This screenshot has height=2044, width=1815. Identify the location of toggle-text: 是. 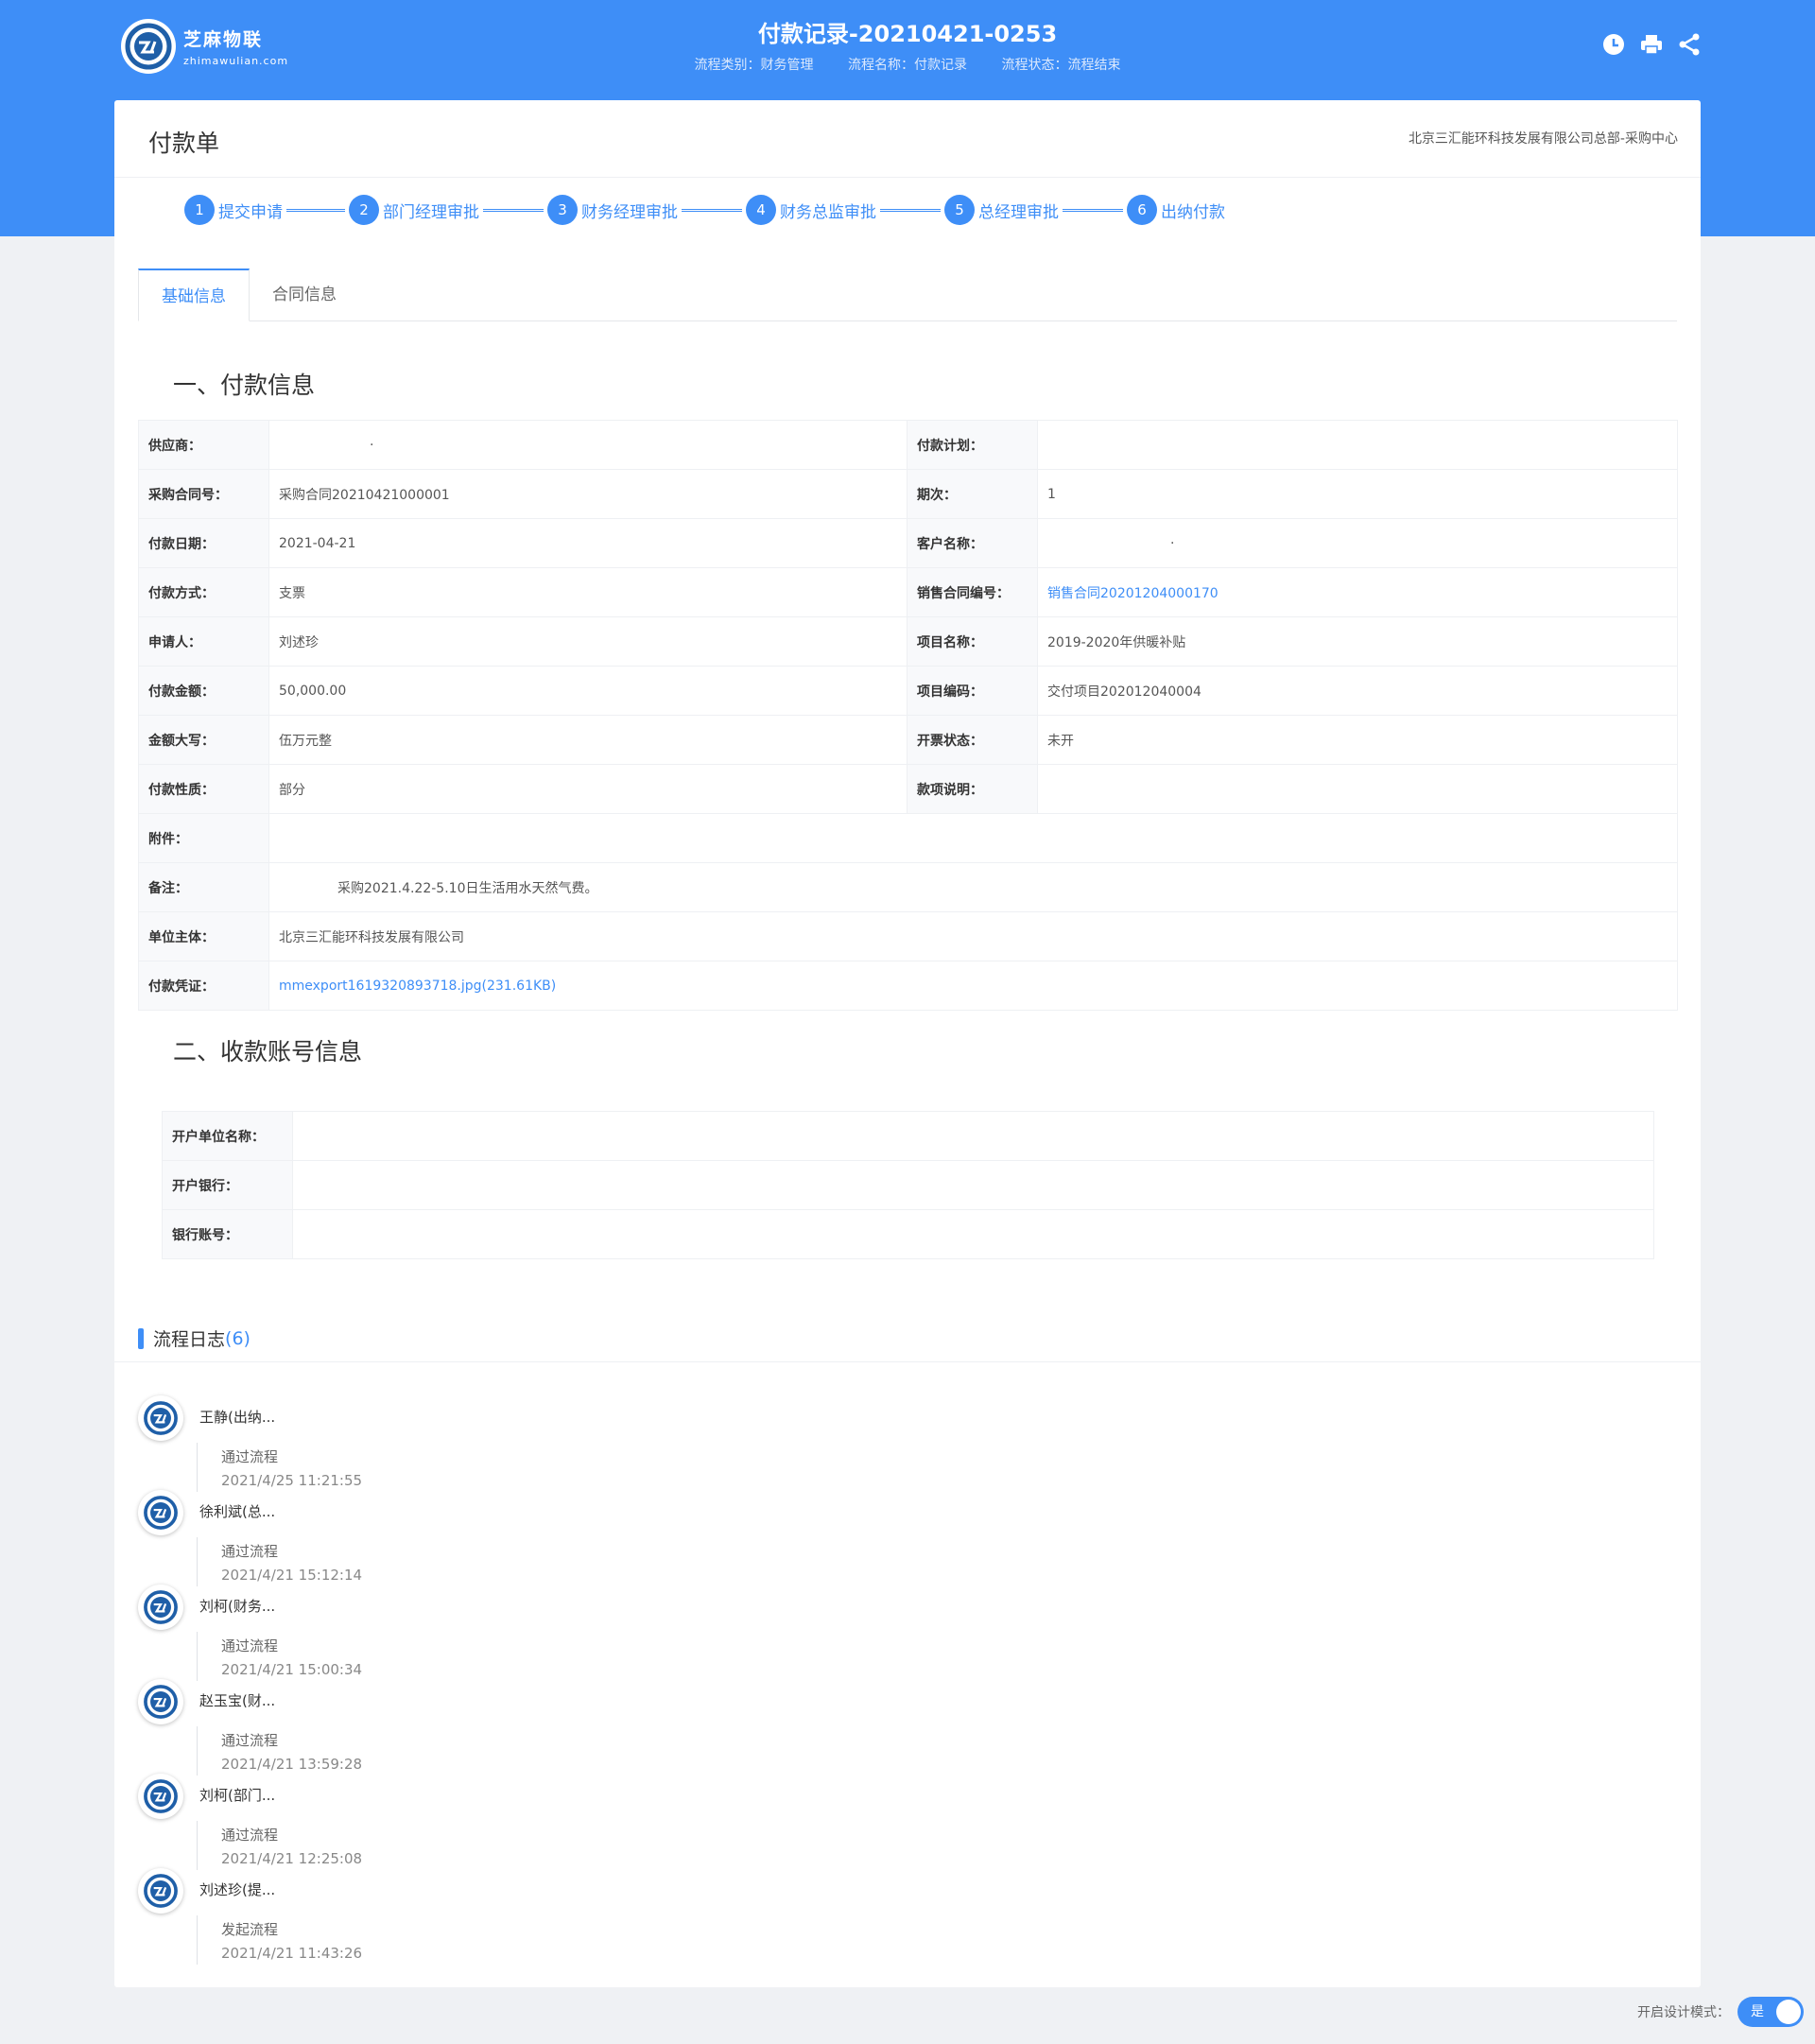
(1758, 2011).